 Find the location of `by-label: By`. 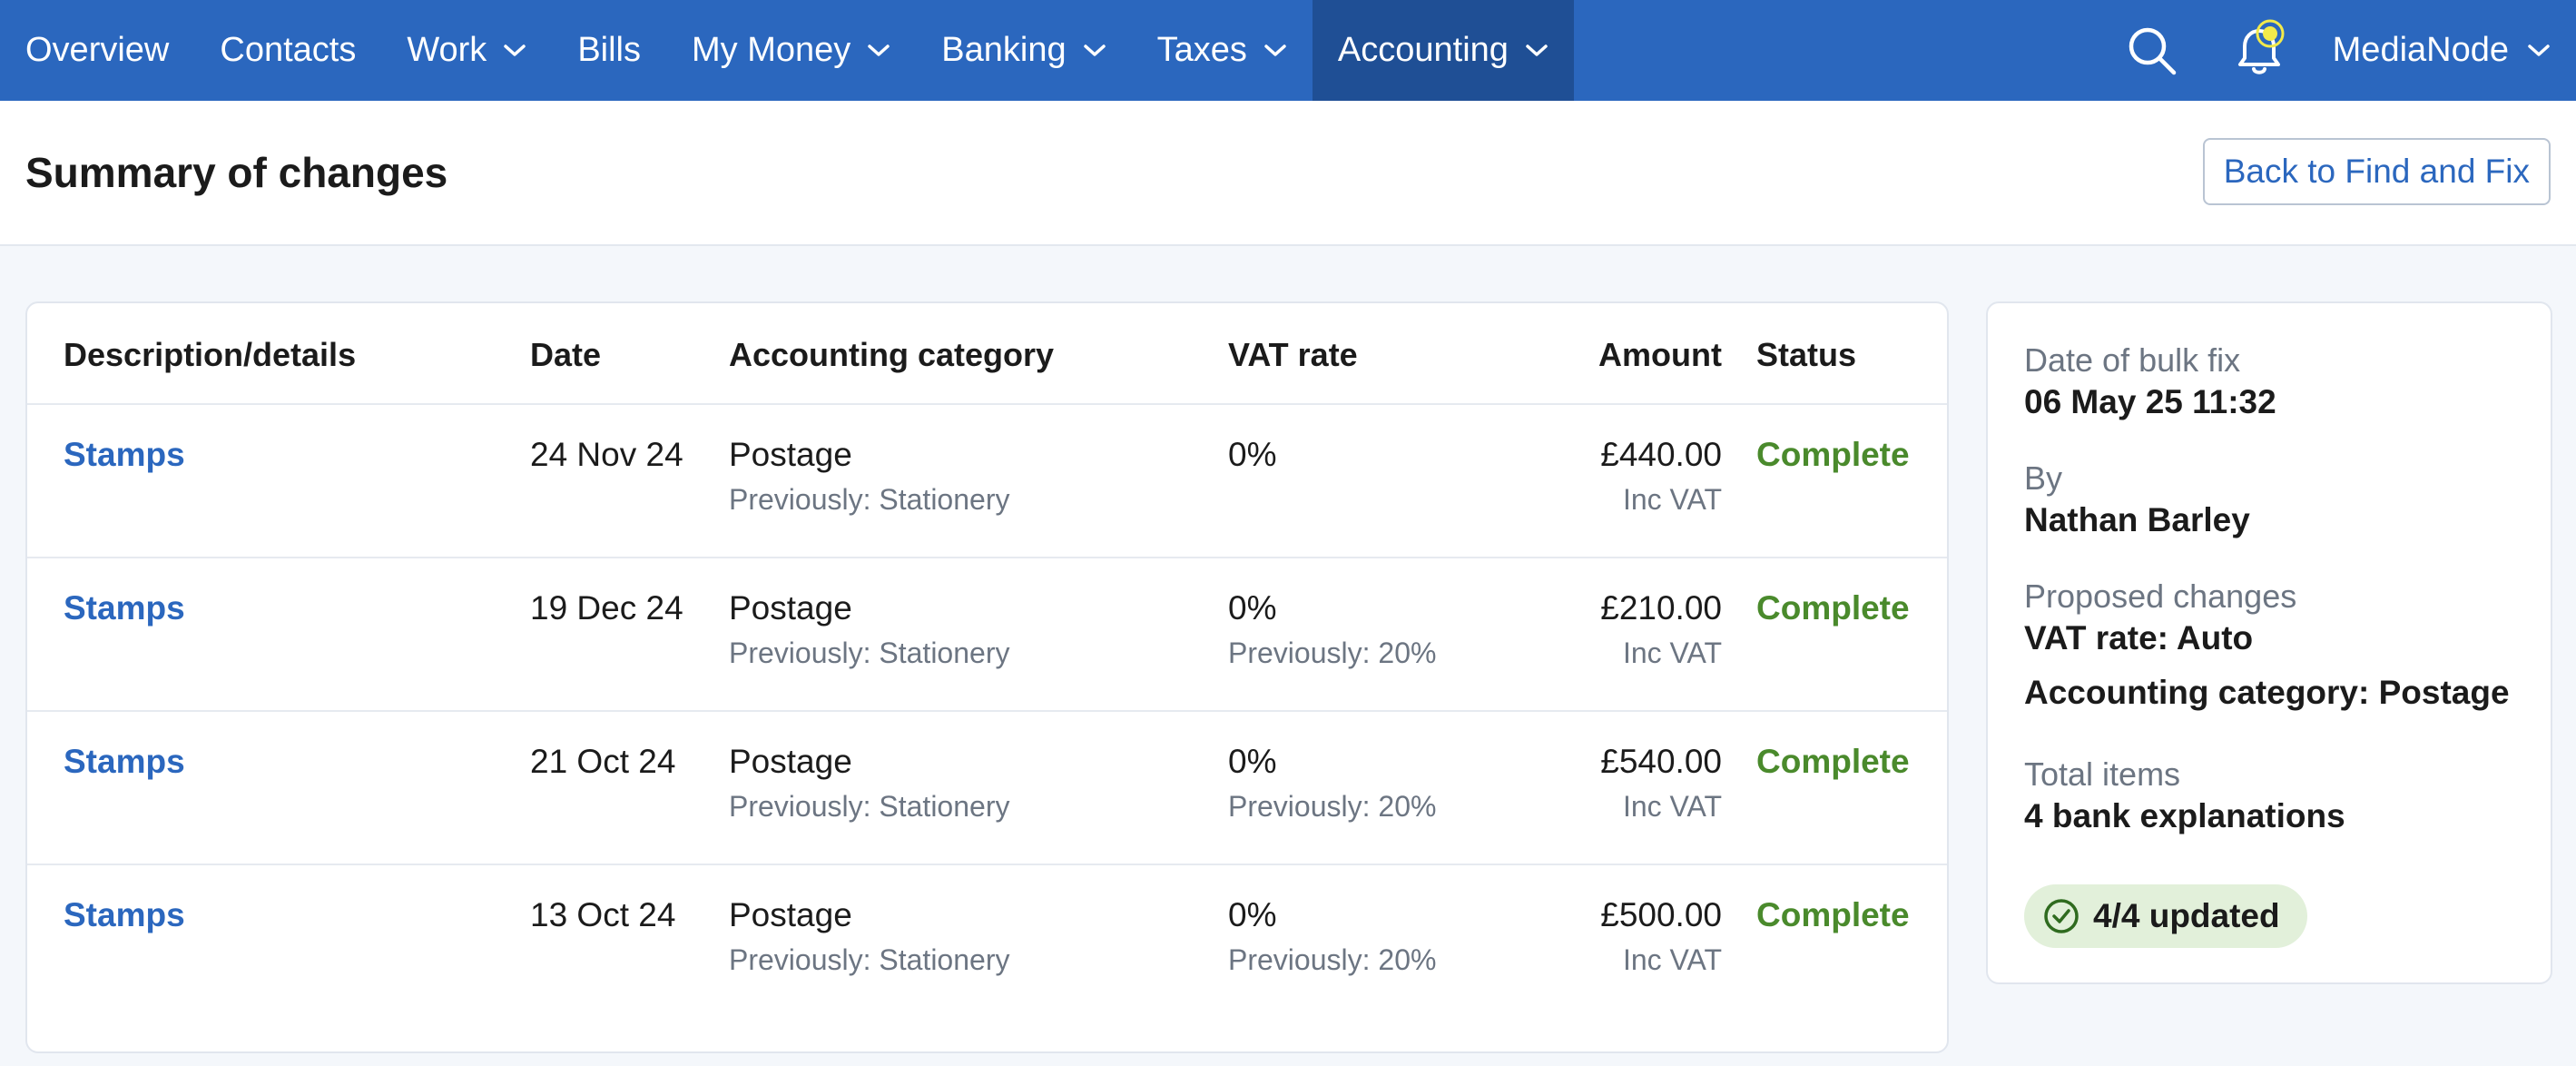

by-label: By is located at coordinates (2043, 478).